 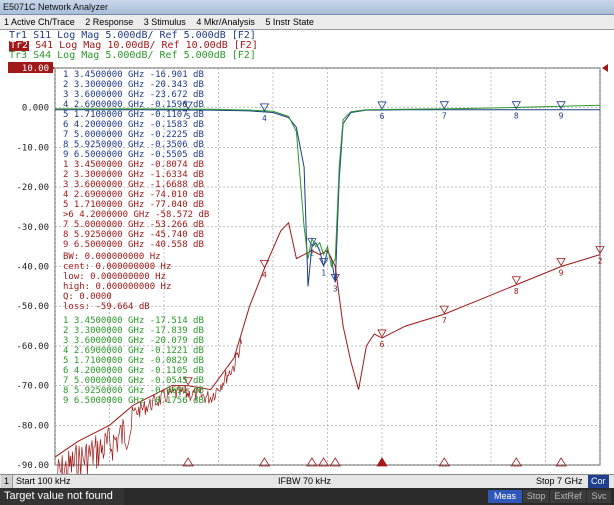 What do you see at coordinates (7, 481) in the screenshot?
I see `channel-number: 1` at bounding box center [7, 481].